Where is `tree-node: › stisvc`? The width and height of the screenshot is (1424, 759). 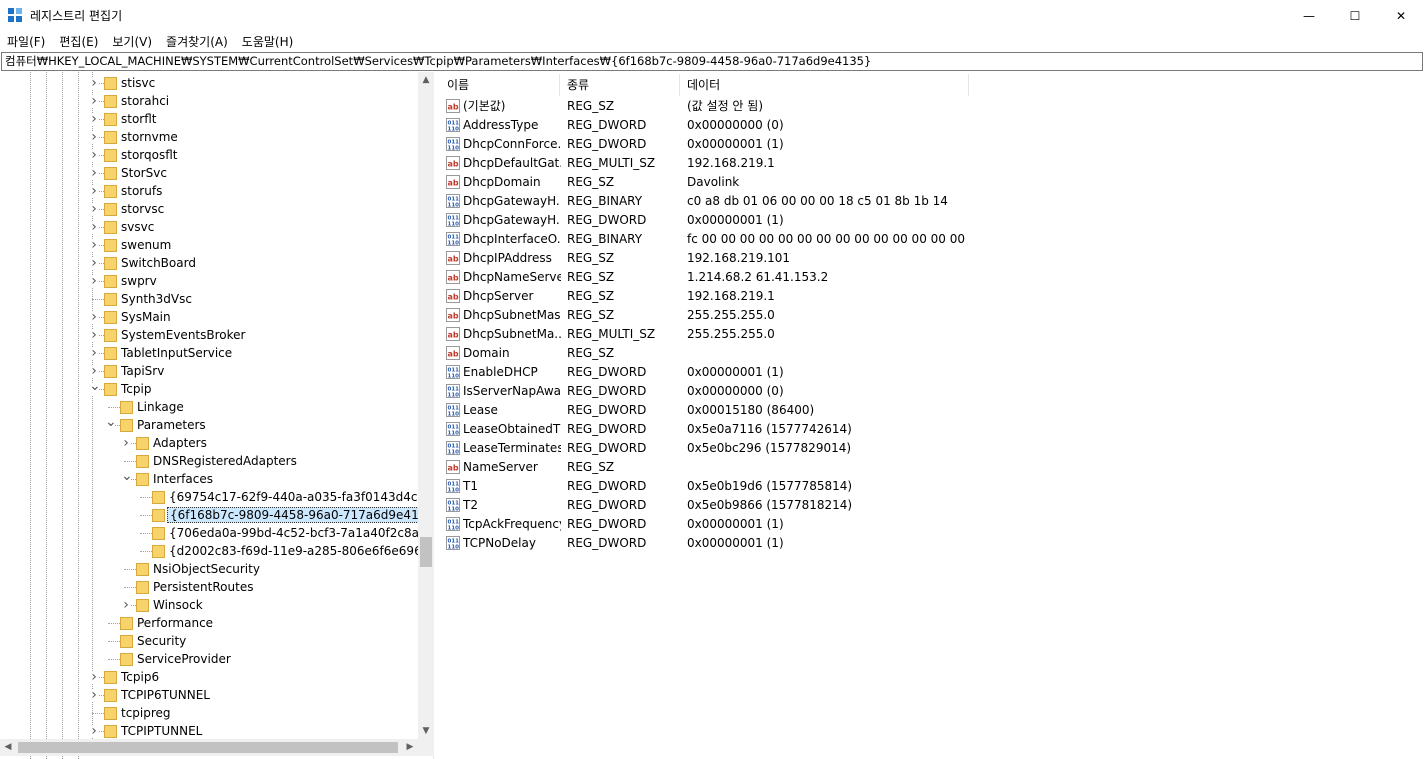 tree-node: › stisvc is located at coordinates (209, 83).